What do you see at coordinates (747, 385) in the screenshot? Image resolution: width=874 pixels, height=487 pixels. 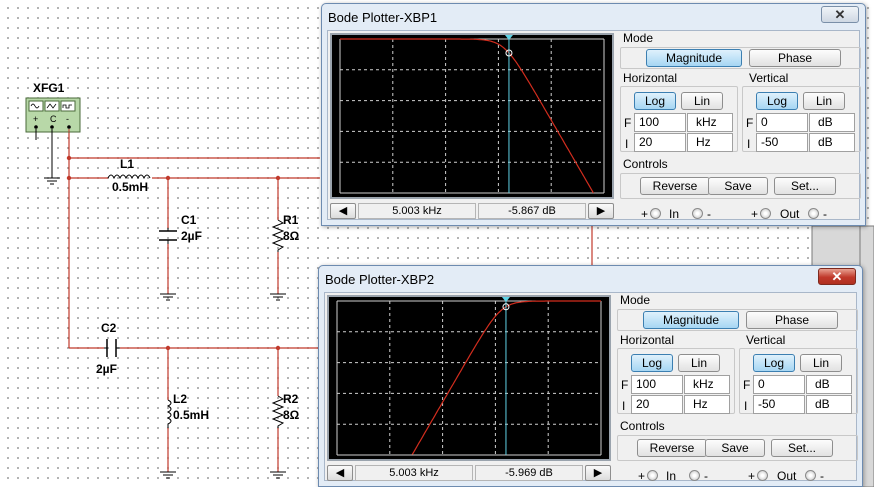 I see `vertical-final-label: F` at bounding box center [747, 385].